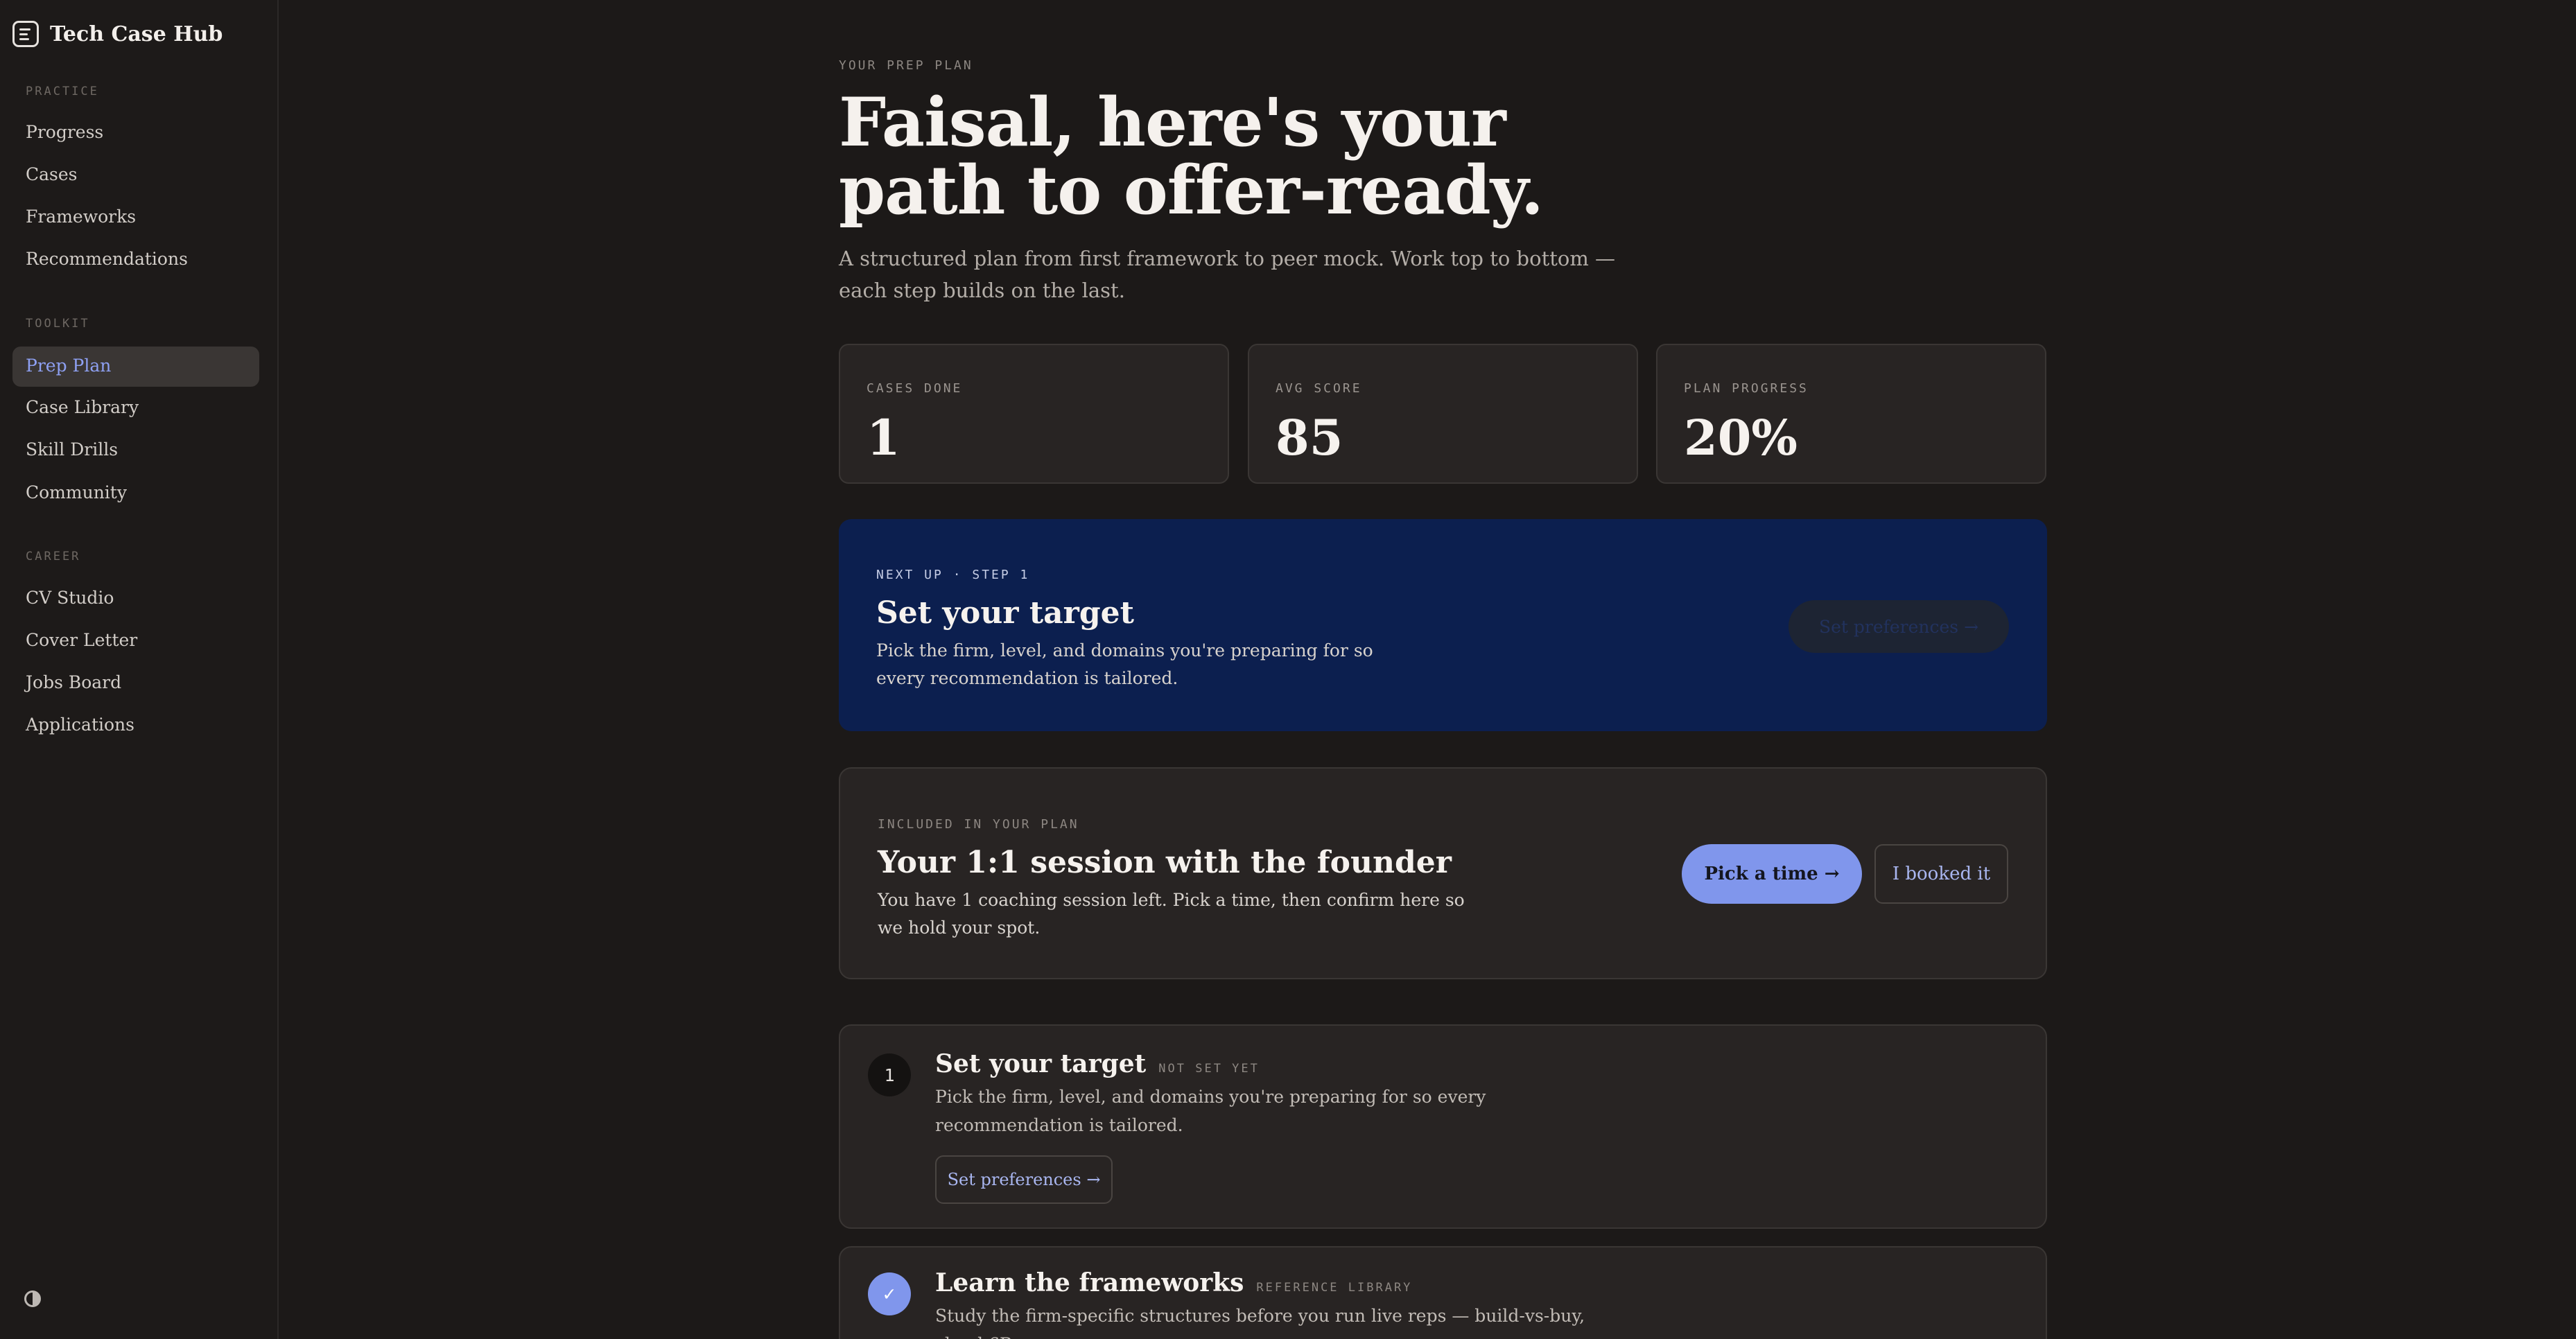 This screenshot has width=2576, height=1339. Describe the element at coordinates (1191, 190) in the screenshot. I see `page-title-line-2: path to offer-ready.` at that location.